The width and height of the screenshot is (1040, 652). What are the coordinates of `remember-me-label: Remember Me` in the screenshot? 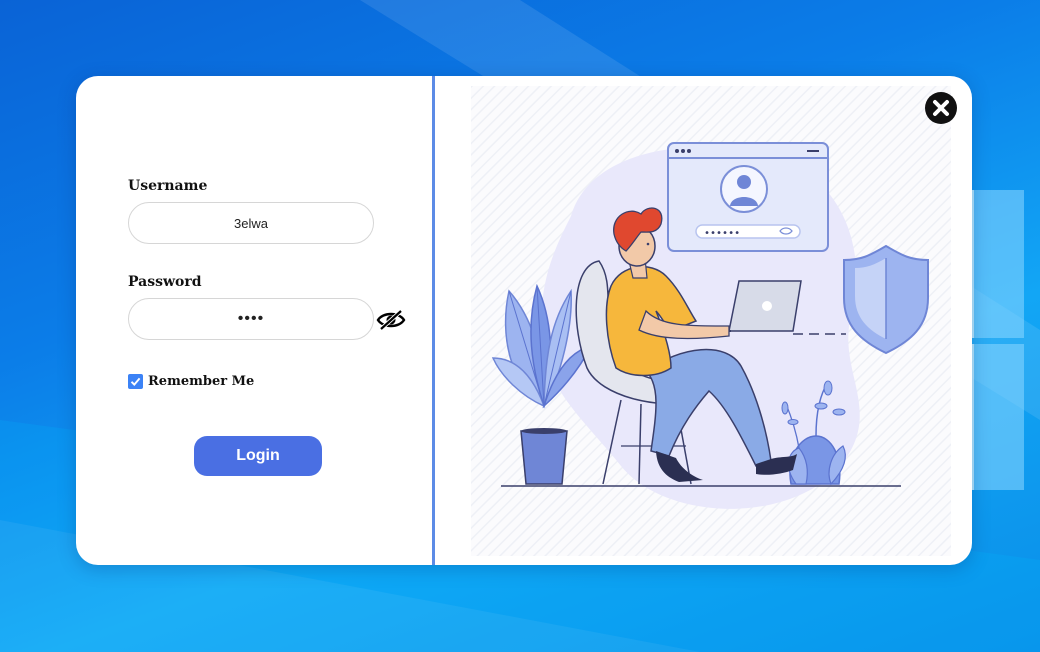 It's located at (201, 381).